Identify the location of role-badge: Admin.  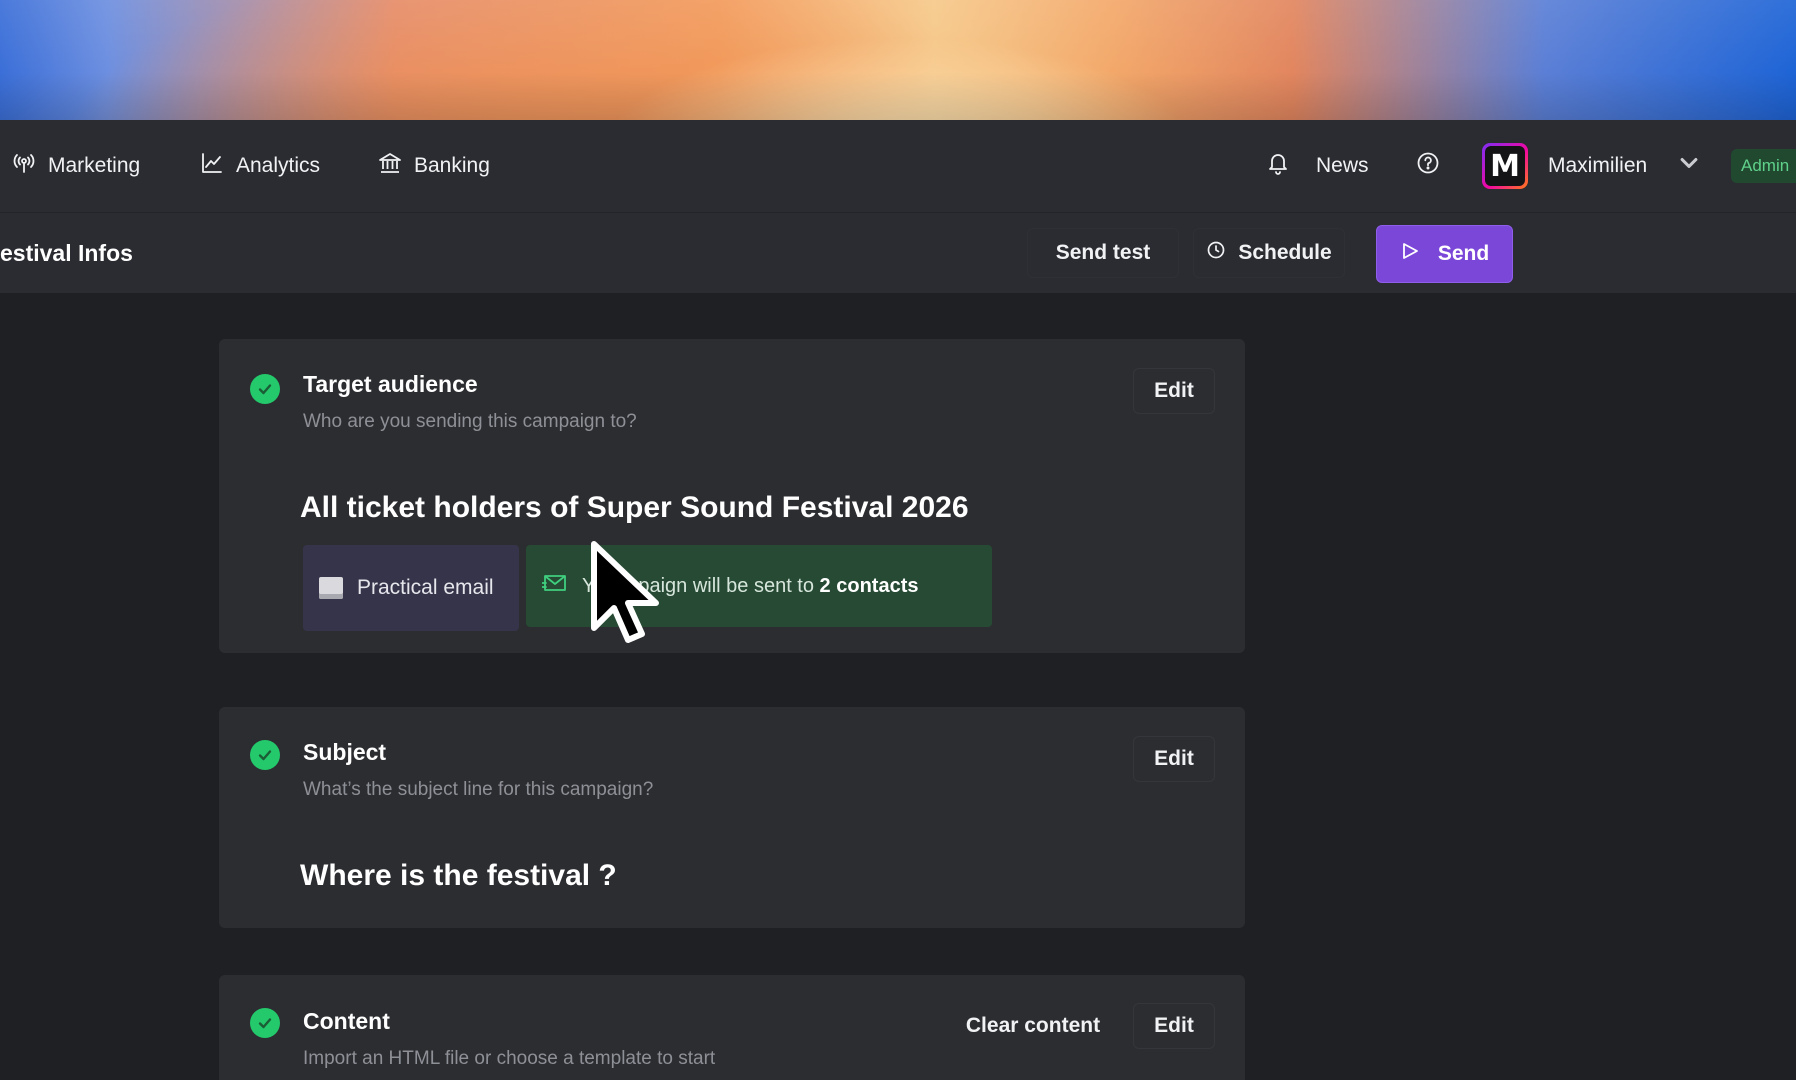
(1763, 166).